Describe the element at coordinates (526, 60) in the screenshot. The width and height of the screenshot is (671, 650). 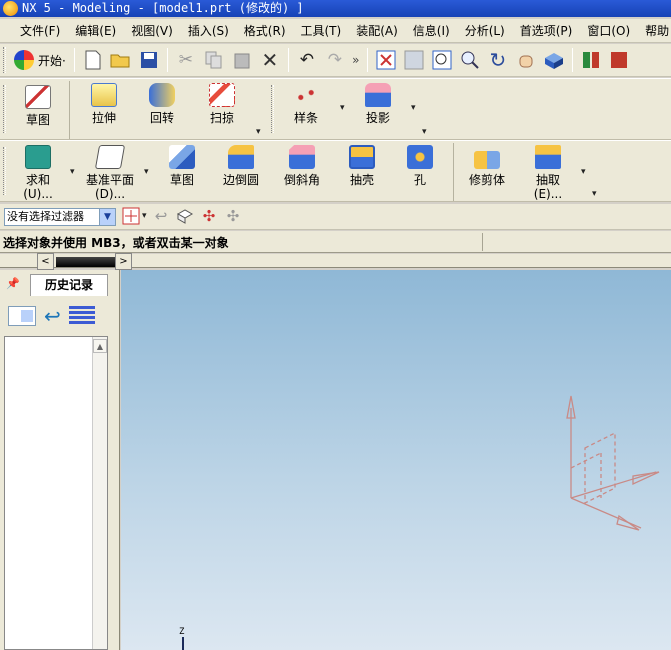
I see `pan-button` at that location.